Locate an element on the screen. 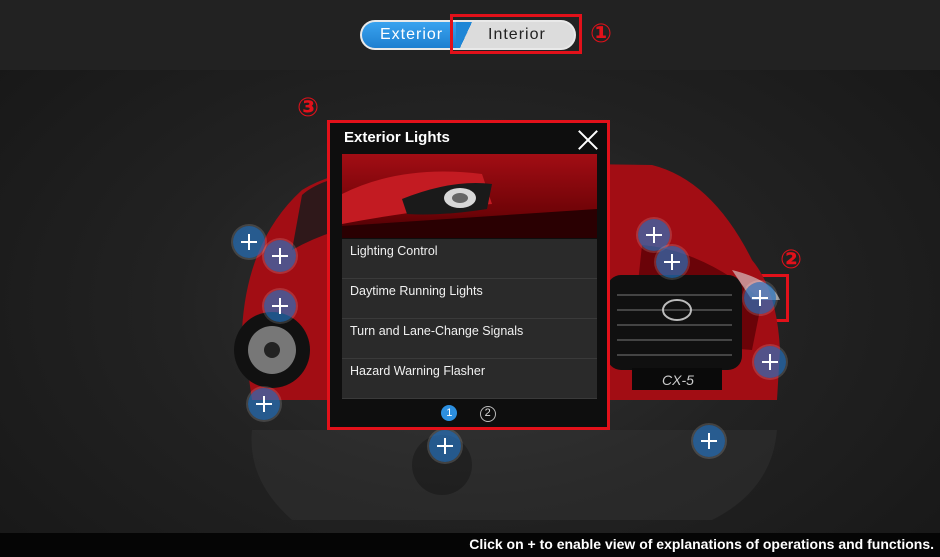 Image resolution: width=940 pixels, height=557 pixels. annotation-marker-3: ③ is located at coordinates (308, 107).